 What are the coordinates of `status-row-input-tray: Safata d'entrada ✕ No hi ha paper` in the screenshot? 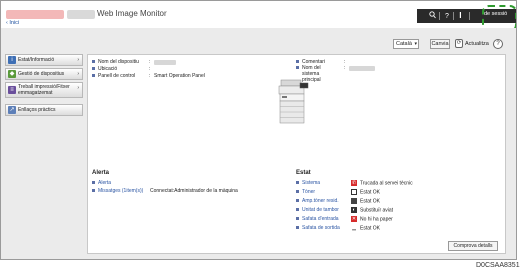 It's located at (344, 219).